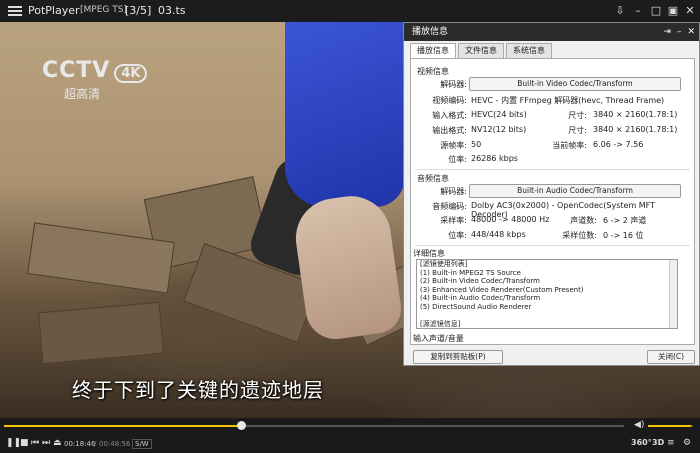  I want to click on panel-header: 播放信息 ⇥ – ✕, so click(551, 32).